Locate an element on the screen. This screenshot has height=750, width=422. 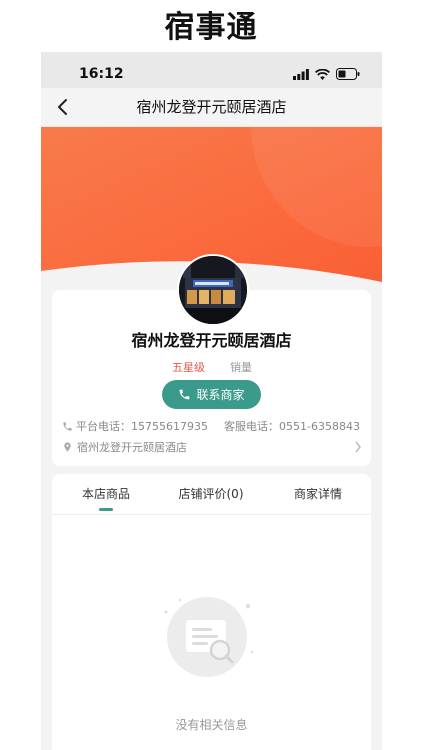
store-avatar is located at coordinates (213, 290).